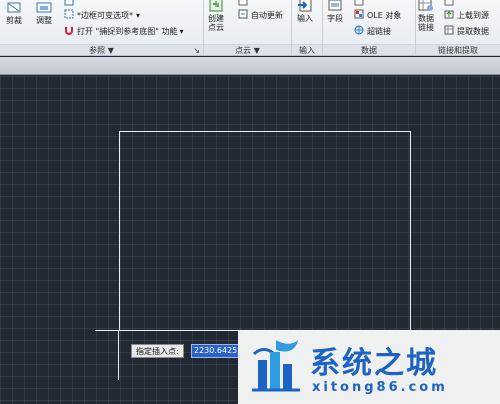  I want to click on watermark-url: xitong86.com, so click(380, 387).